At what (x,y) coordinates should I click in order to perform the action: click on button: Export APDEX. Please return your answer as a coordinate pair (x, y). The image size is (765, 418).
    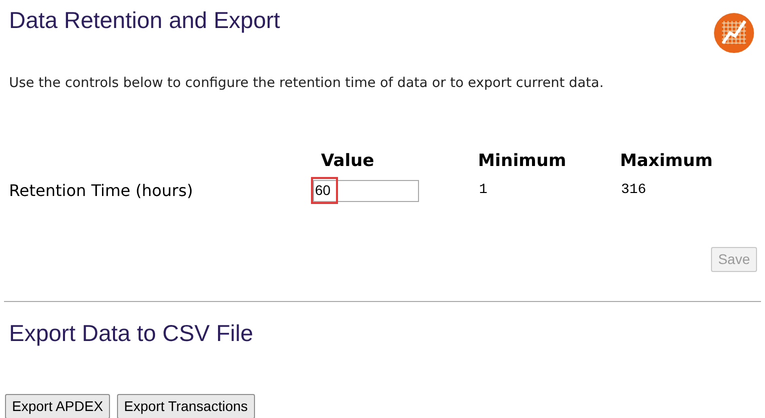
    Looking at the image, I should click on (57, 406).